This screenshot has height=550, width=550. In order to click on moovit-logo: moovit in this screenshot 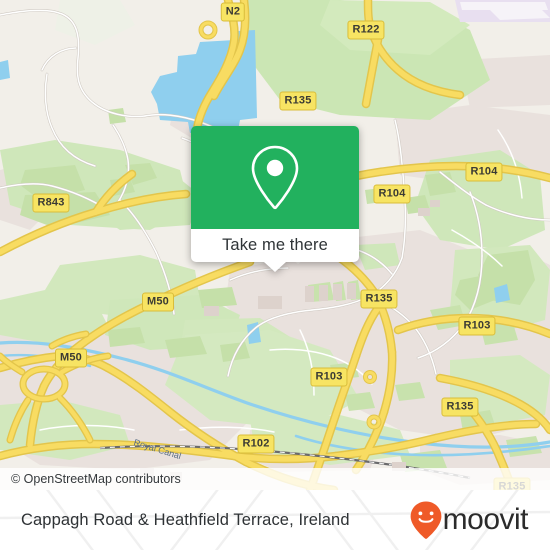, I will do `click(471, 520)`.